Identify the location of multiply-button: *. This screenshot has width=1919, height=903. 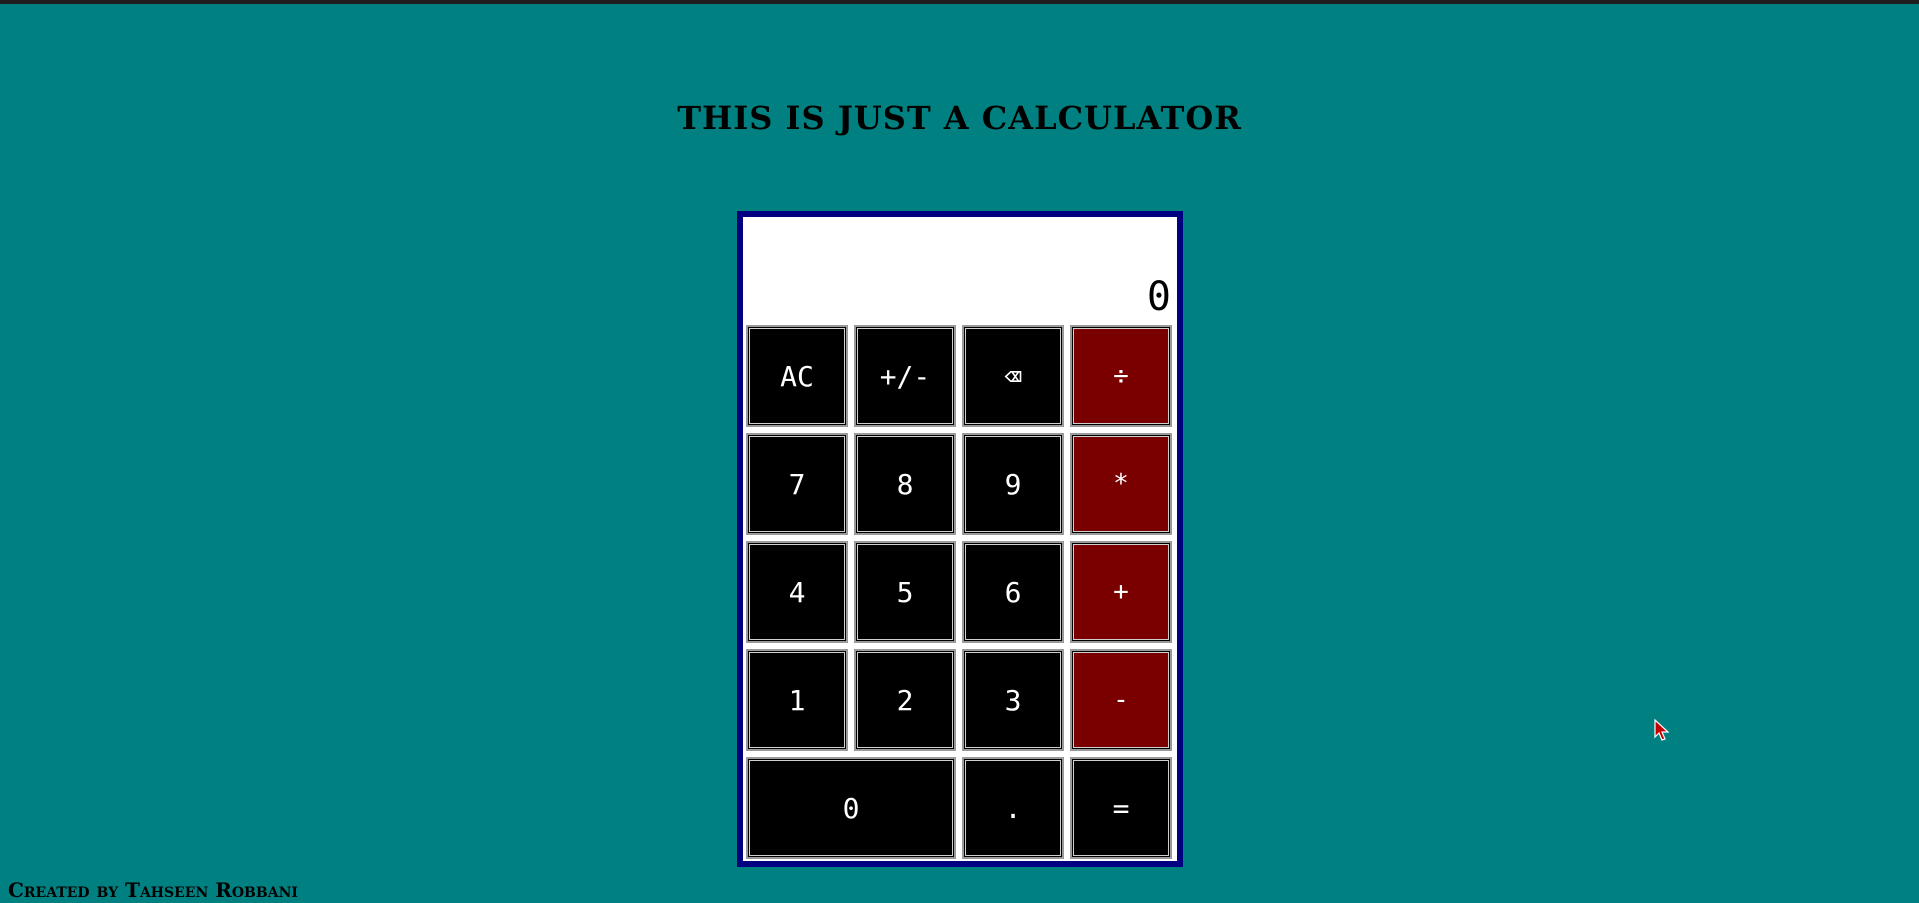
(1121, 484).